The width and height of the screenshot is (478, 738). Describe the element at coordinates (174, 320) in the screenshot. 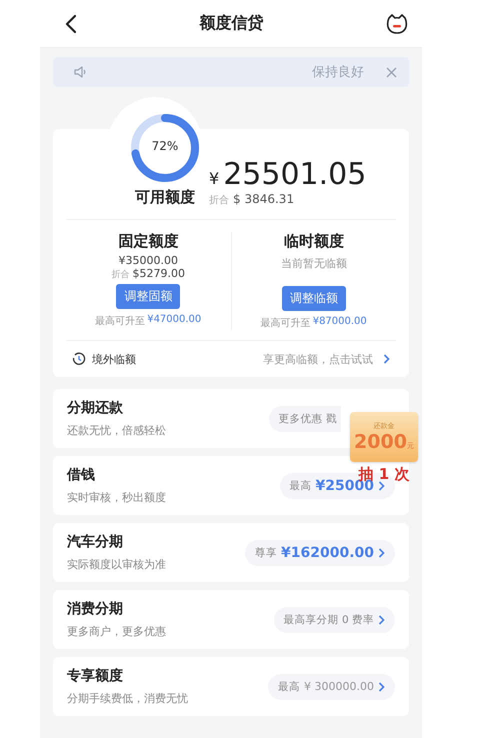

I see `max-value: ¥47000.00` at that location.